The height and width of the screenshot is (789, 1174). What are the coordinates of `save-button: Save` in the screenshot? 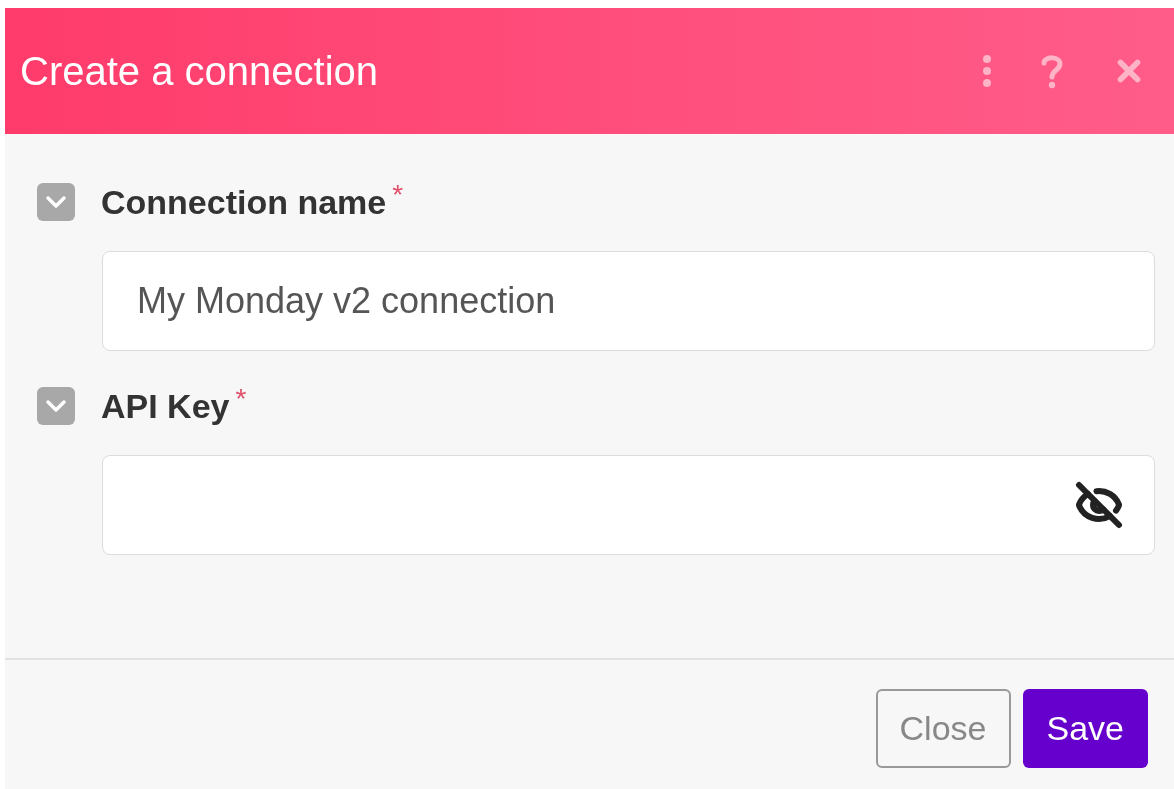 It's located at (1085, 728).